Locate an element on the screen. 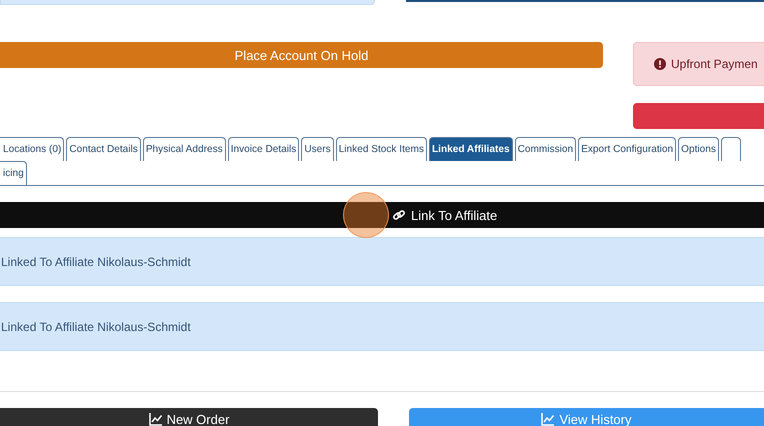 This screenshot has height=426, width=764. tab: icing is located at coordinates (13, 173).